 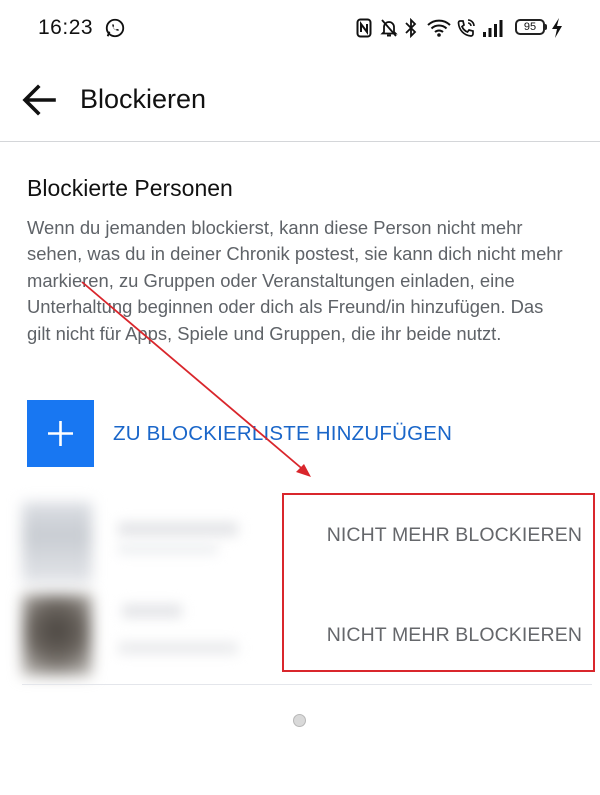 What do you see at coordinates (40, 100) in the screenshot?
I see `arrow-left-icon` at bounding box center [40, 100].